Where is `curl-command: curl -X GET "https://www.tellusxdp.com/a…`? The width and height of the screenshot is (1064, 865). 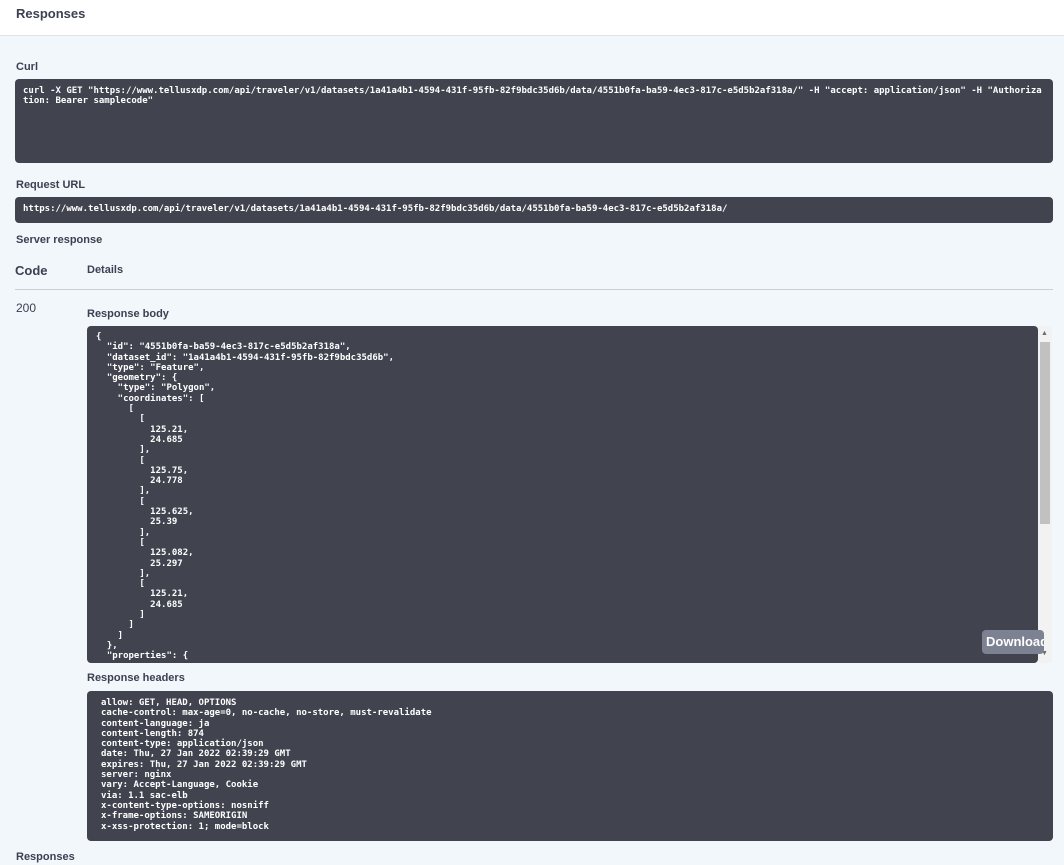
curl-command: curl -X GET "https://www.tellusxdp.com/a… is located at coordinates (534, 121).